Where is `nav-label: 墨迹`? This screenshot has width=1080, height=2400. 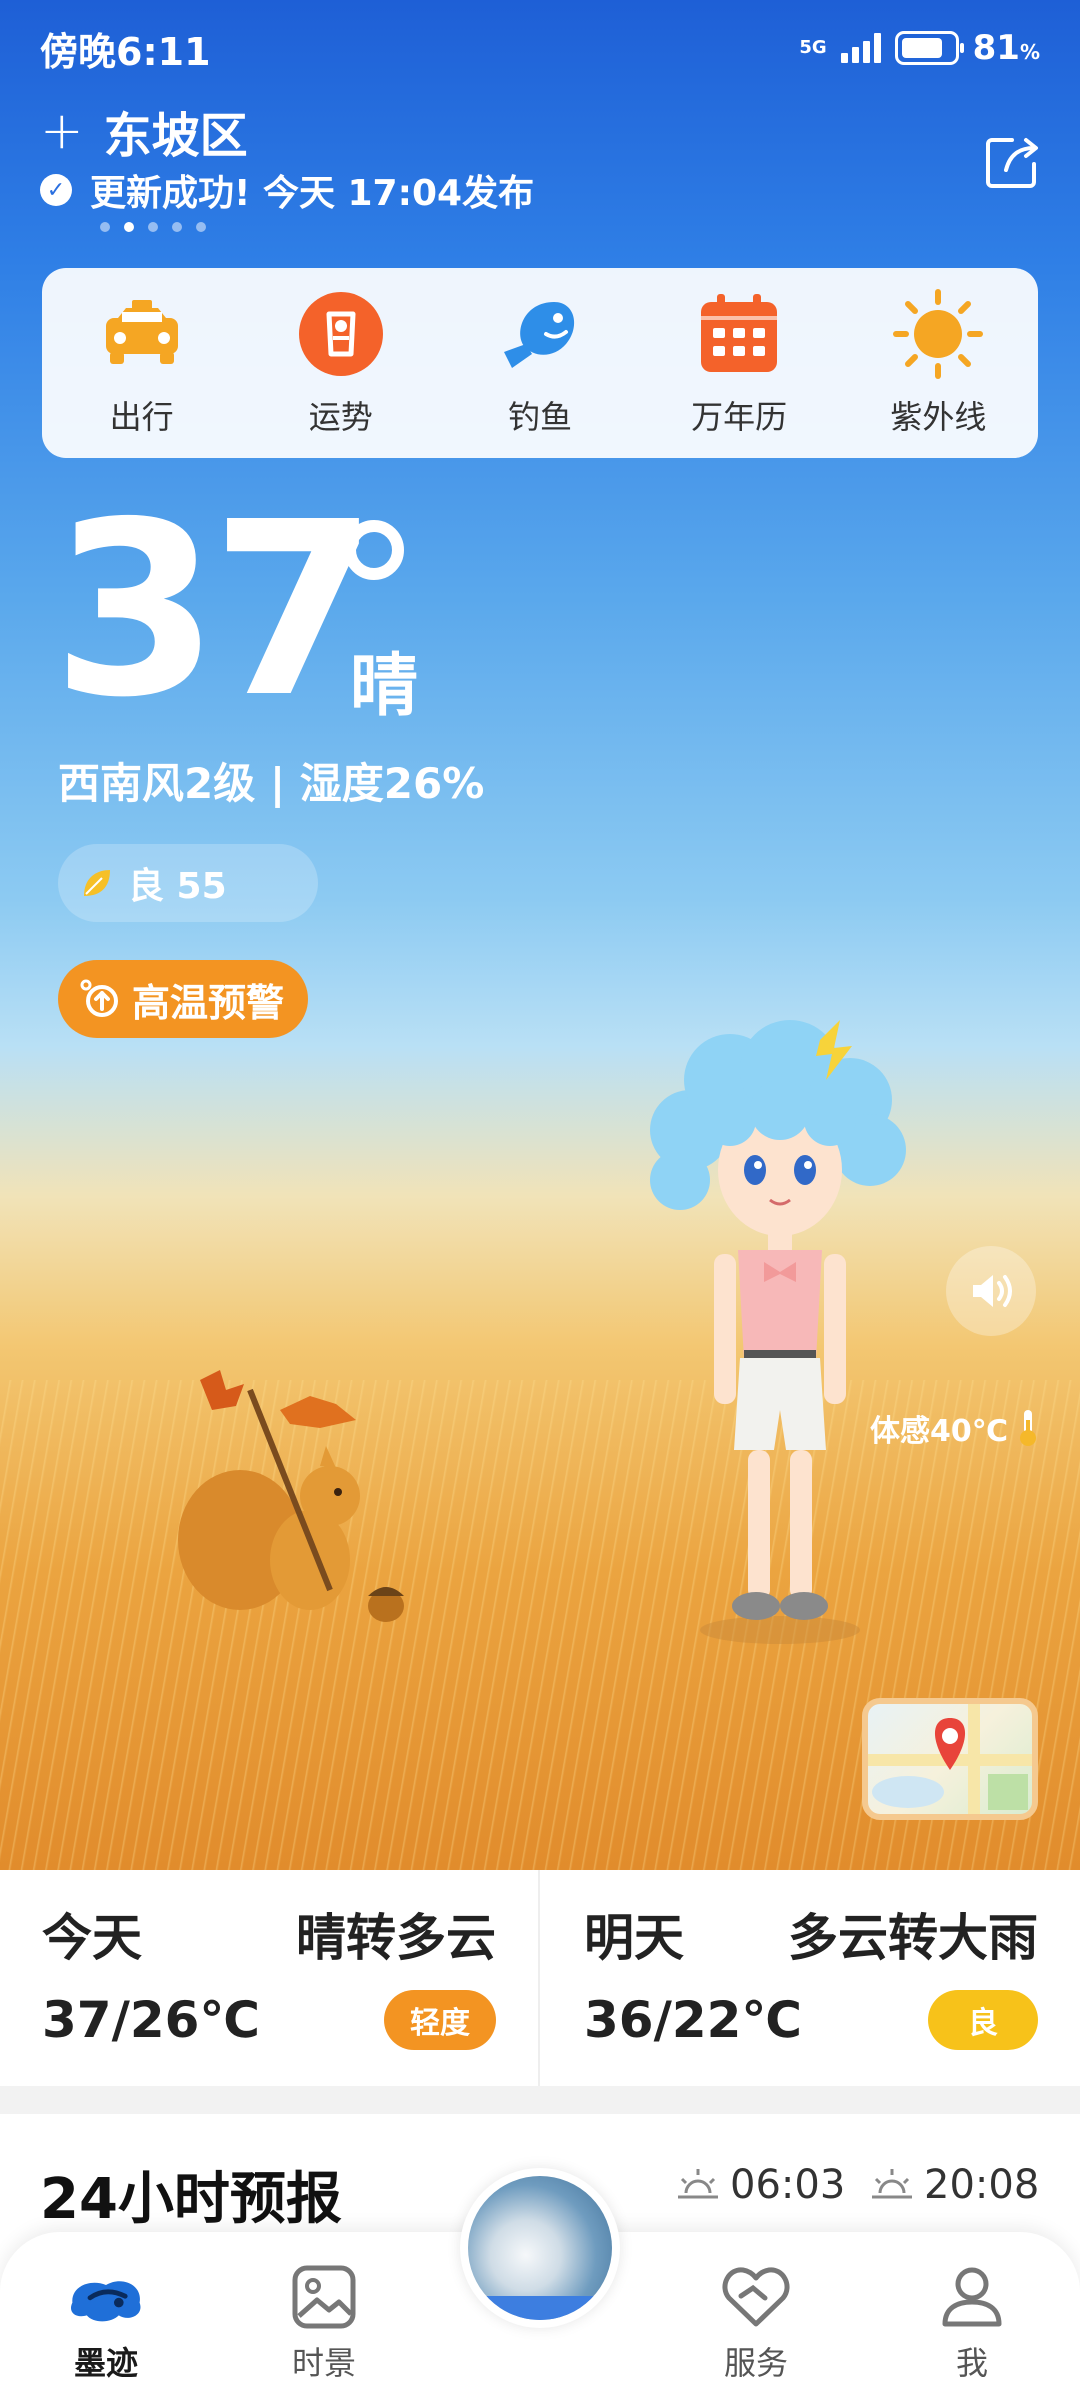 nav-label: 墨迹 is located at coordinates (105, 2363).